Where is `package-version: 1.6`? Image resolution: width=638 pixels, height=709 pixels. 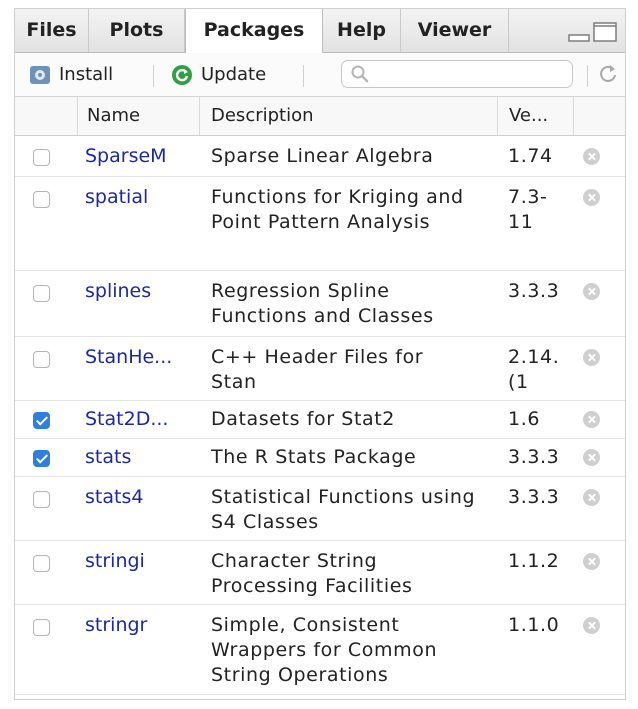 package-version: 1.6 is located at coordinates (524, 419).